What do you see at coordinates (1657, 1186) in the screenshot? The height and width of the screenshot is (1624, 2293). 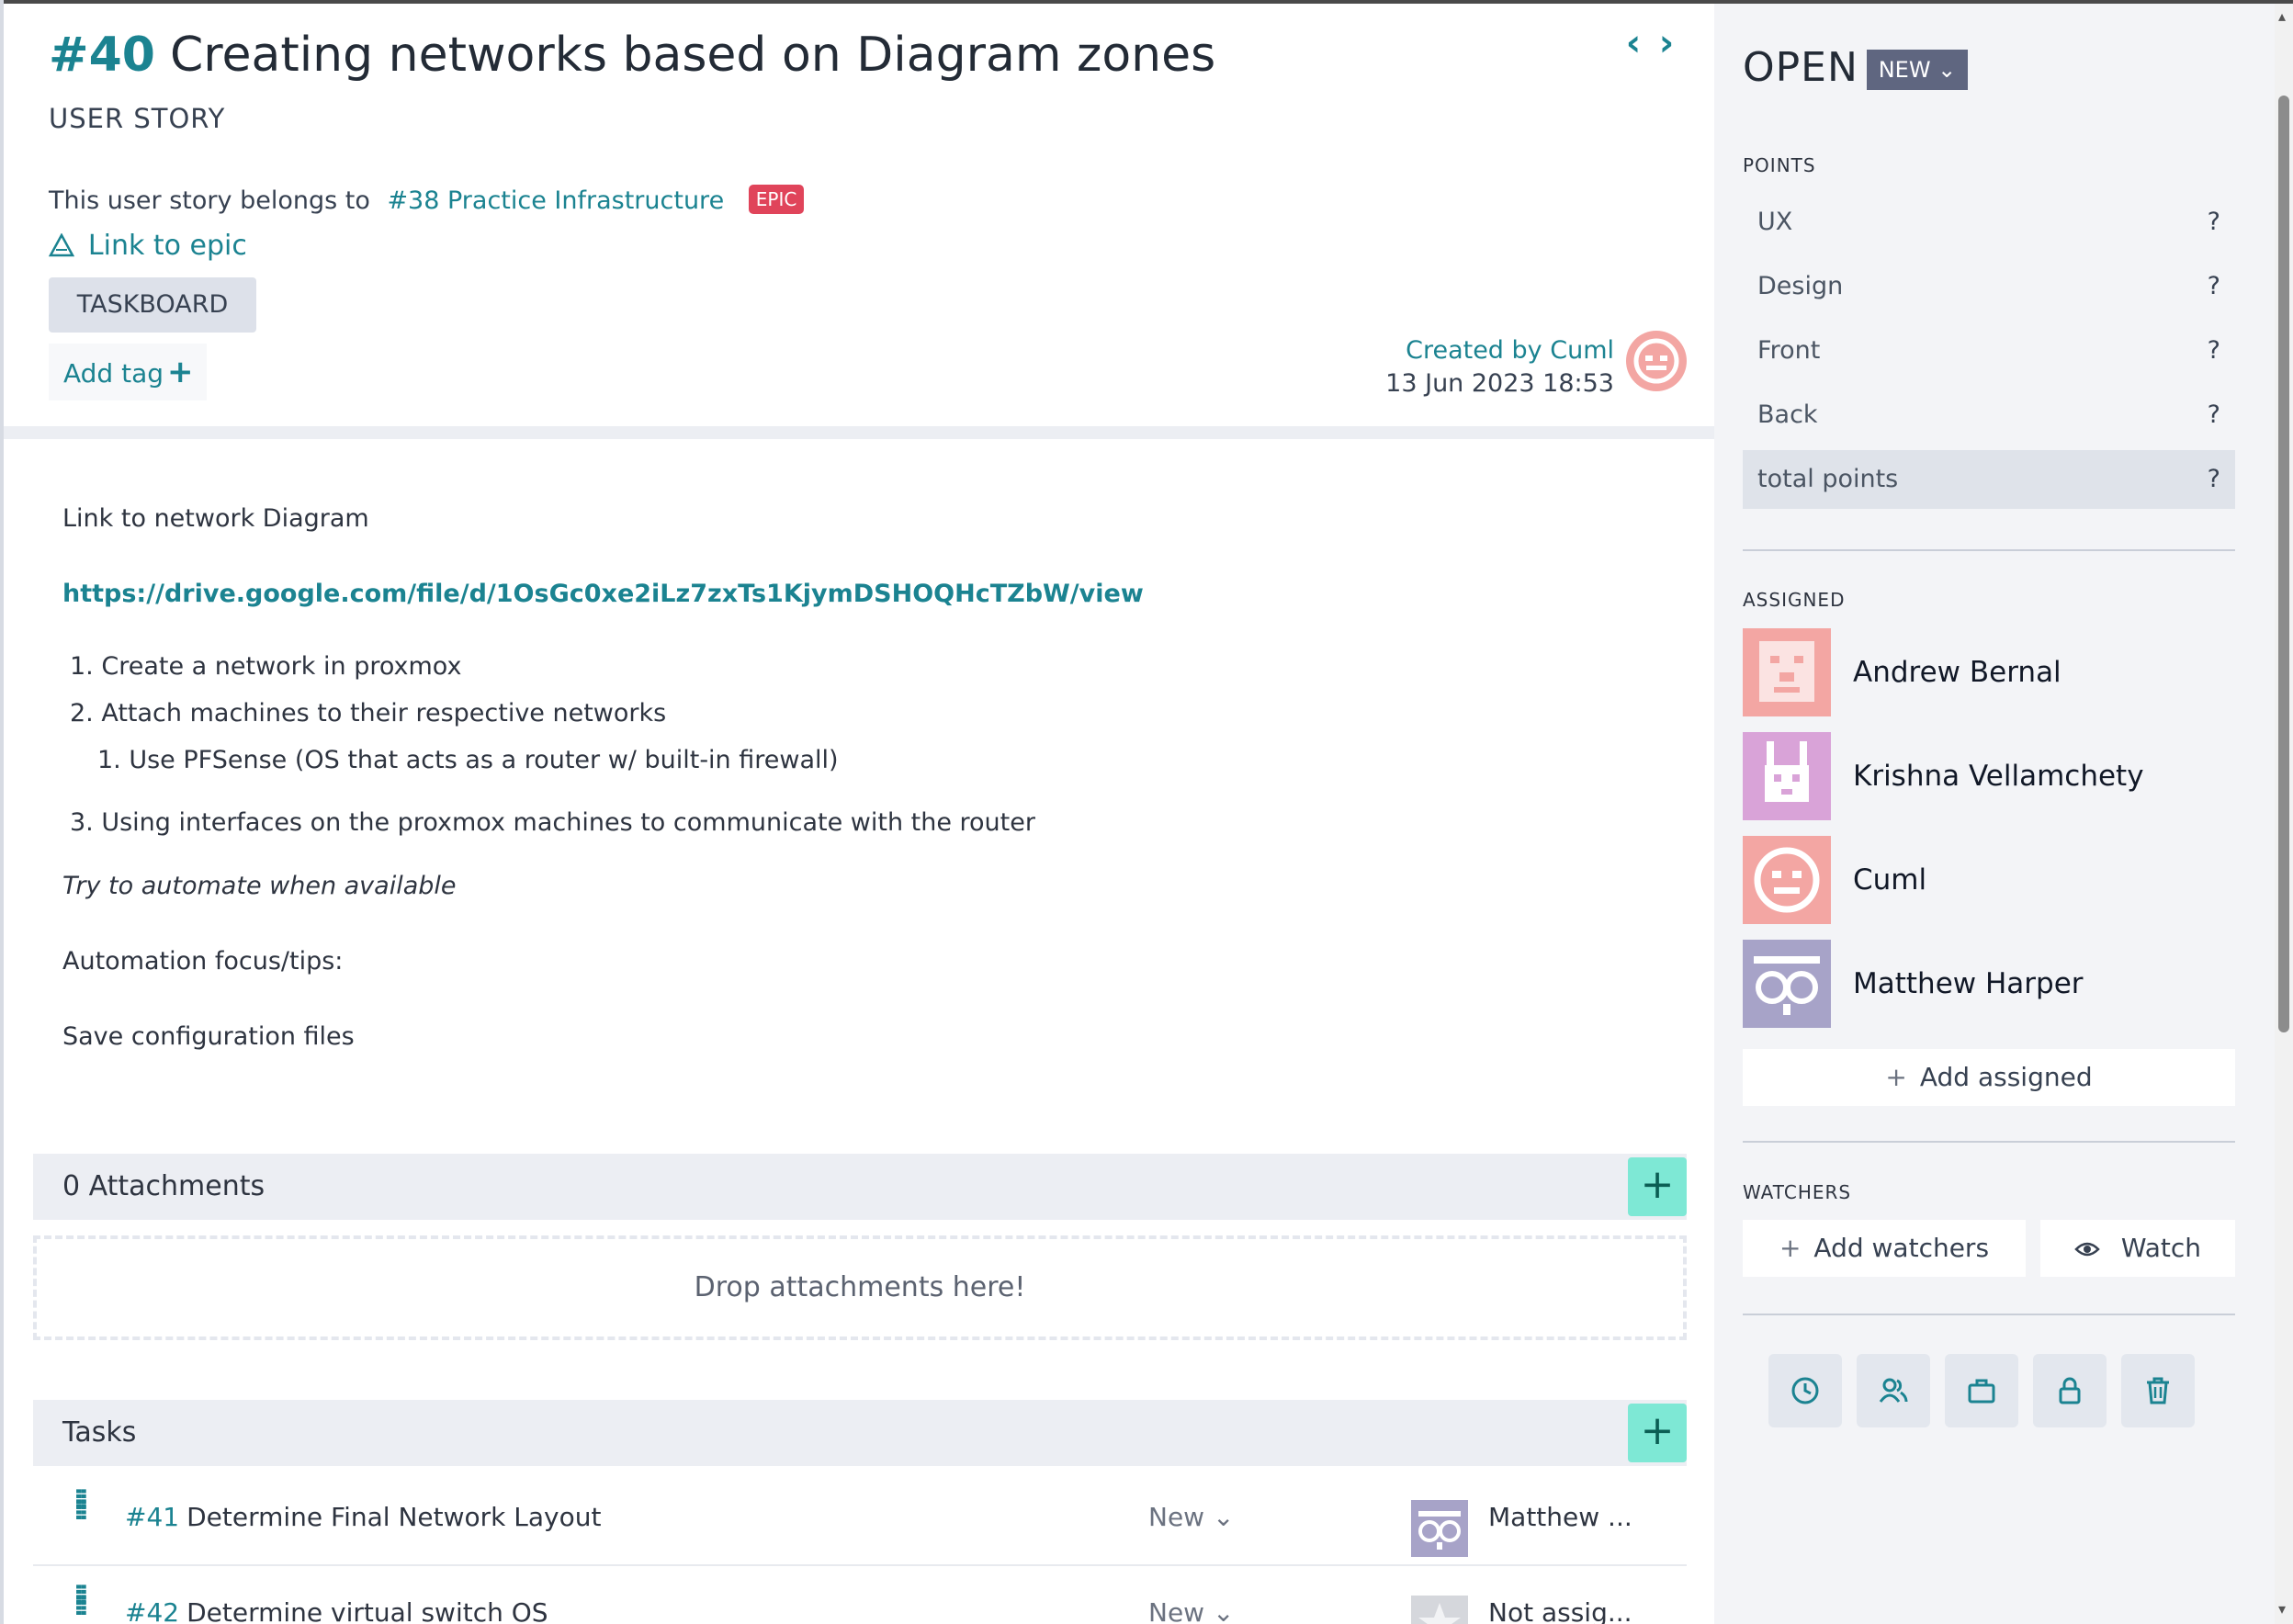 I see `add-attachment-button: +` at bounding box center [1657, 1186].